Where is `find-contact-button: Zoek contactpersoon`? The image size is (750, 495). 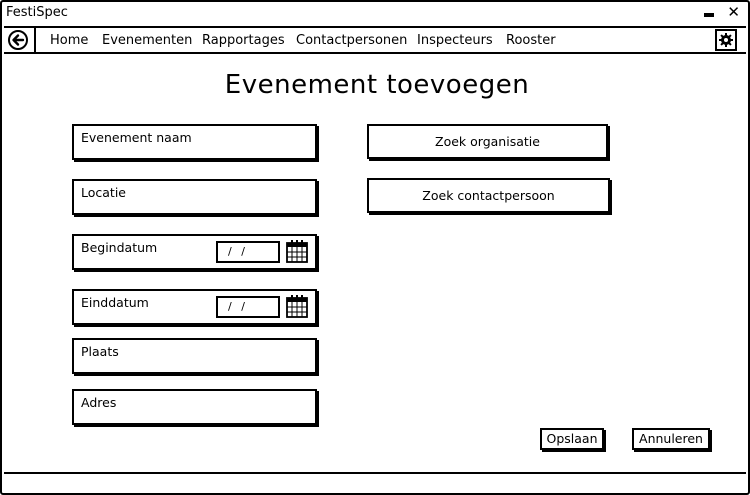
find-contact-button: Zoek contactpersoon is located at coordinates (488, 195).